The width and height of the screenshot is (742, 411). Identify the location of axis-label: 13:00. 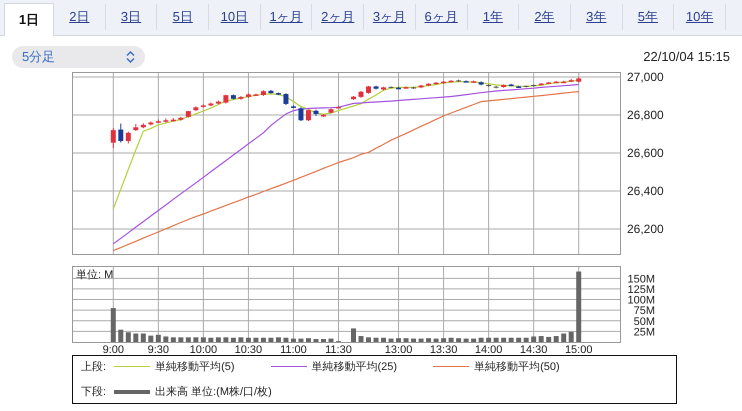
(398, 350).